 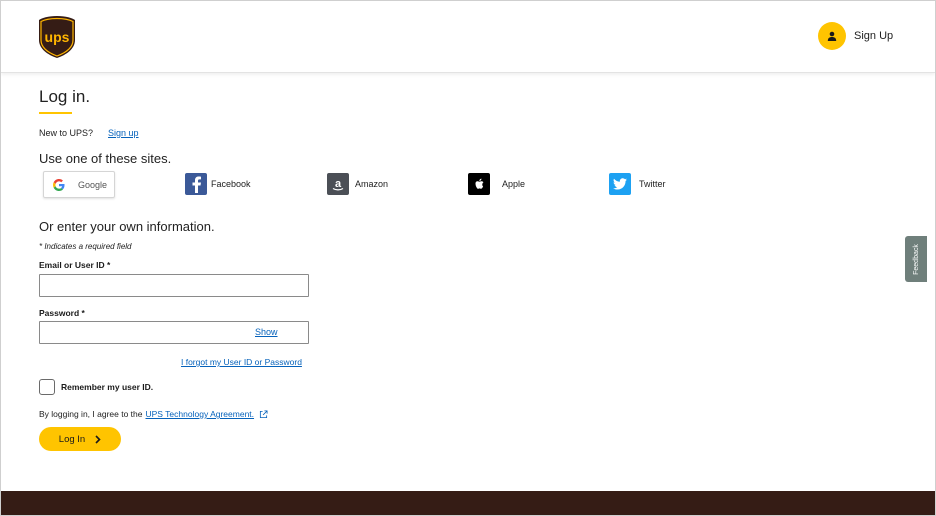 What do you see at coordinates (59, 184) in the screenshot?
I see `google-icon` at bounding box center [59, 184].